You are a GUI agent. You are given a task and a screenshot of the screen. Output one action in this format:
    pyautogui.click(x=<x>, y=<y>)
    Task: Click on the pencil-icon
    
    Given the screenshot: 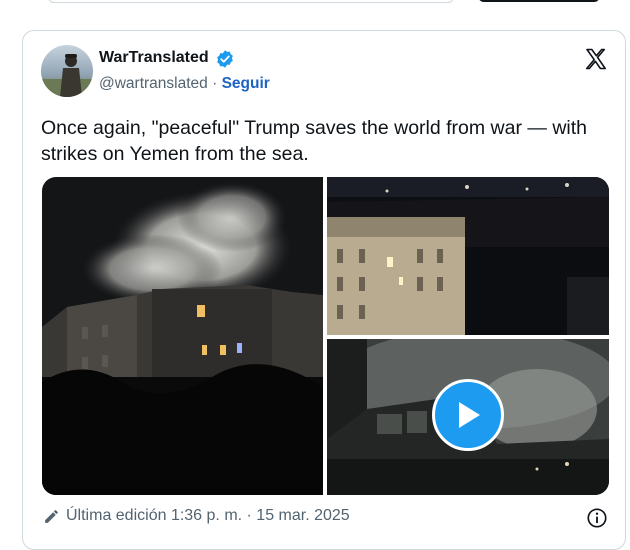 What is the action you would take?
    pyautogui.click(x=51, y=516)
    